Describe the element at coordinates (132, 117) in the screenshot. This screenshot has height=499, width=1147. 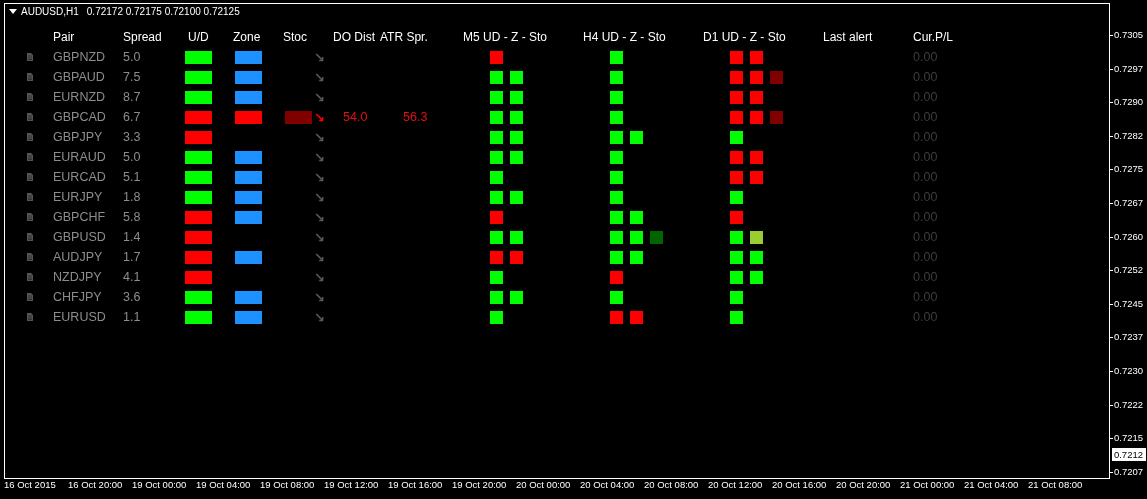
I see `spread-value: 6.7` at that location.